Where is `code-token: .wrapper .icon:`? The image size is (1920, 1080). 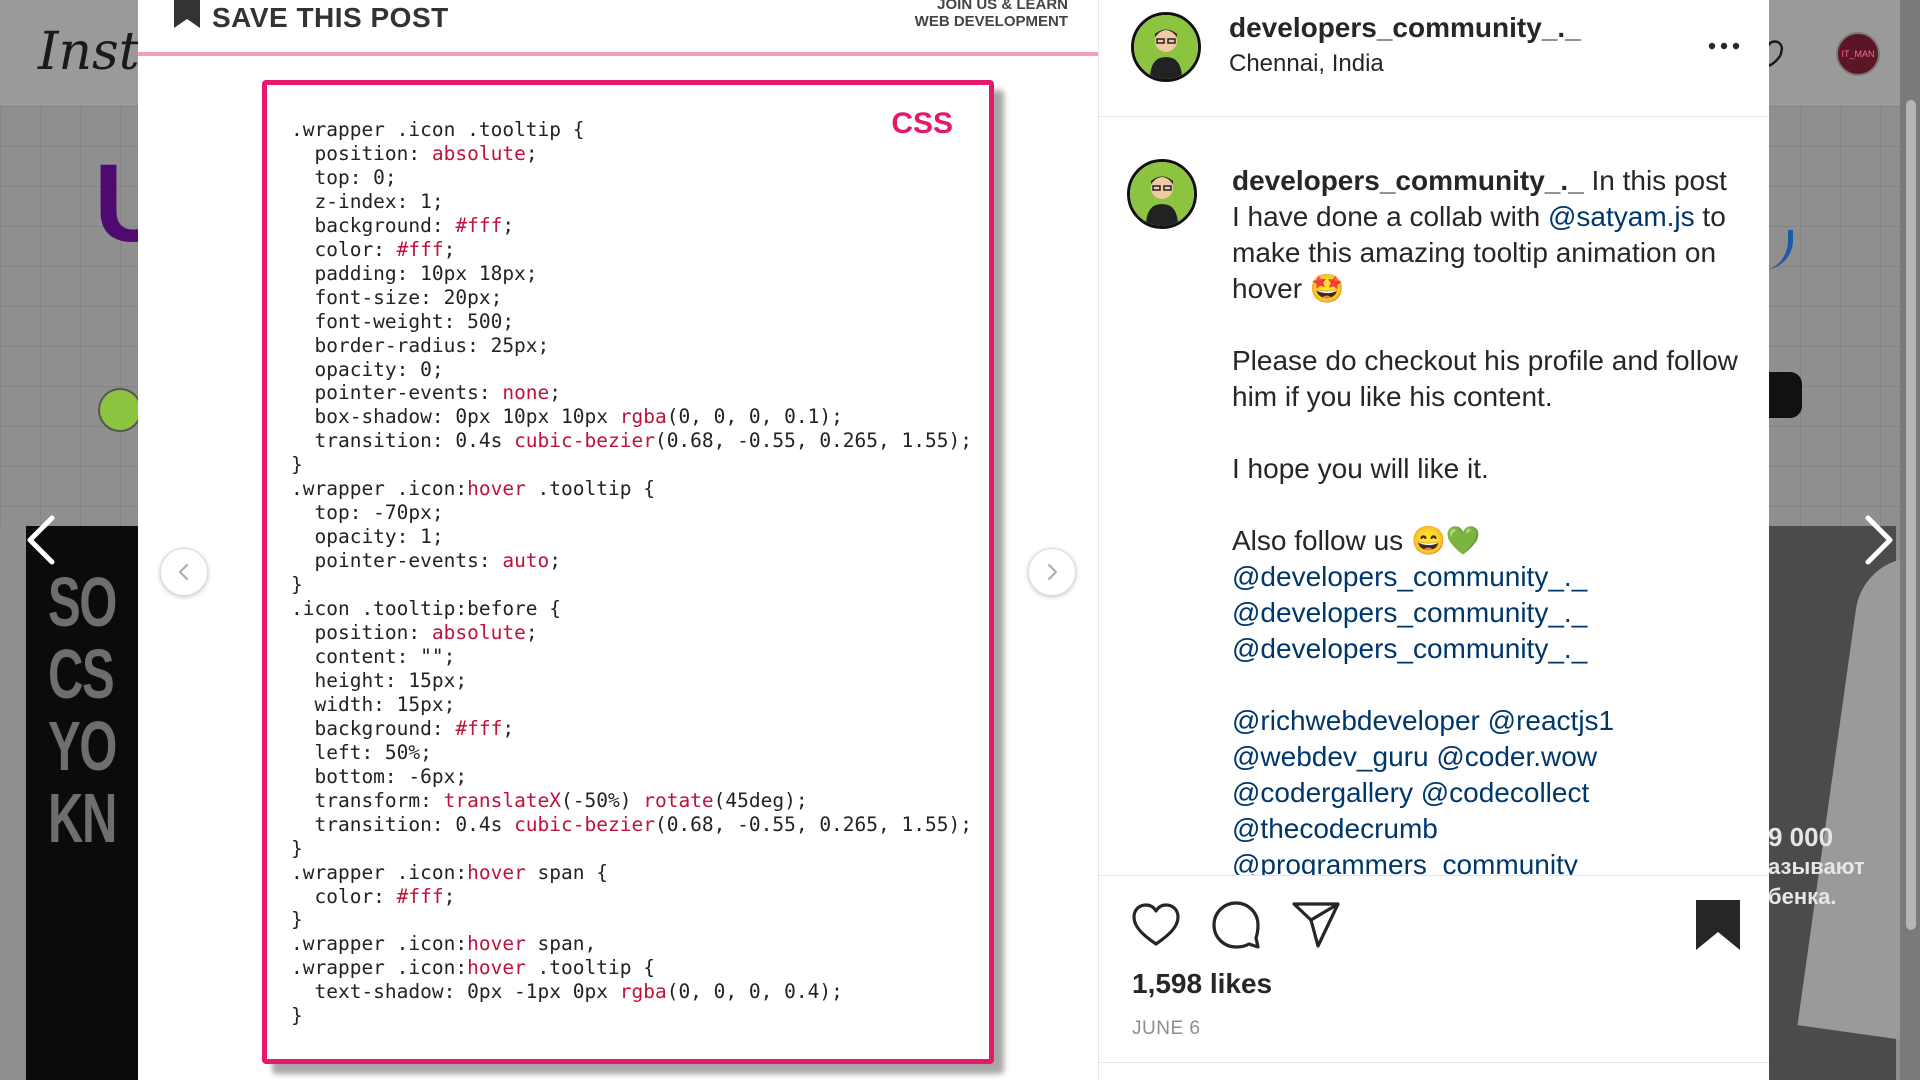
code-token: .wrapper .icon: is located at coordinates (379, 489).